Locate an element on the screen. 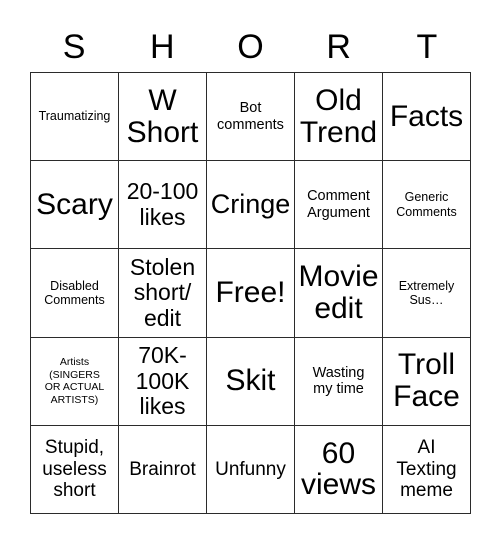 The image size is (500, 544). bingo-cell-r2-c3: Cringe is located at coordinates (251, 205).